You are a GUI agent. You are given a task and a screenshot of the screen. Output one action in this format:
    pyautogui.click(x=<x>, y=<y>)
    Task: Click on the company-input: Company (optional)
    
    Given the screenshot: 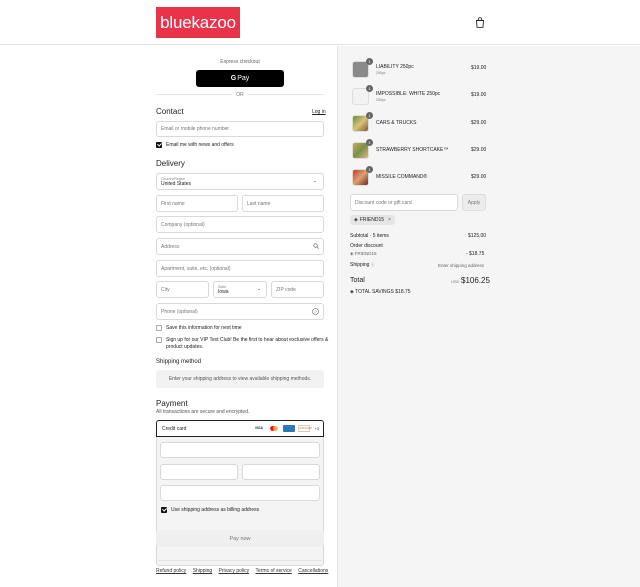 What is the action you would take?
    pyautogui.click(x=240, y=224)
    